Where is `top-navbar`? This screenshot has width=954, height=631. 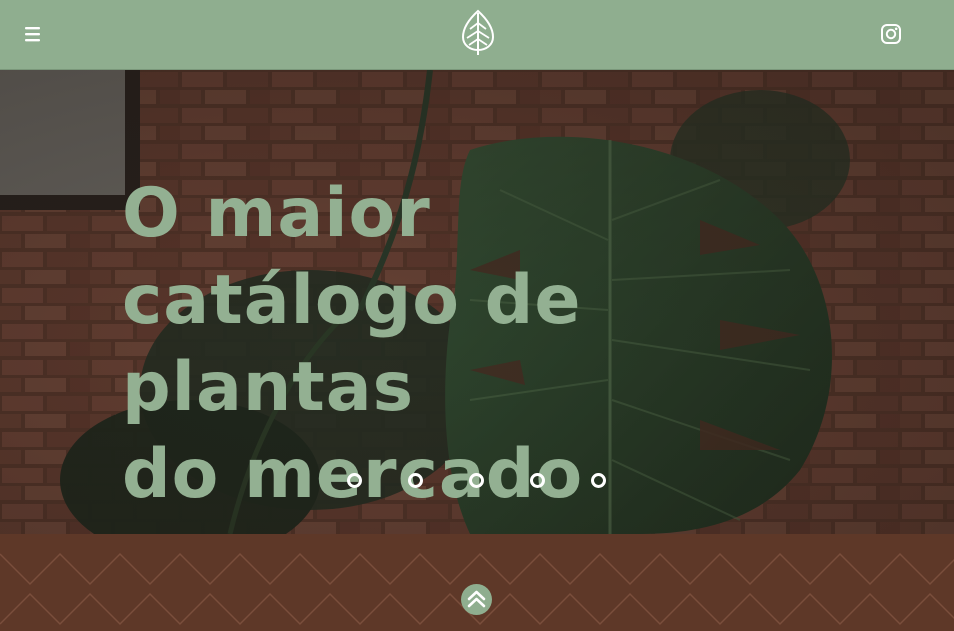
top-navbar is located at coordinates (477, 35).